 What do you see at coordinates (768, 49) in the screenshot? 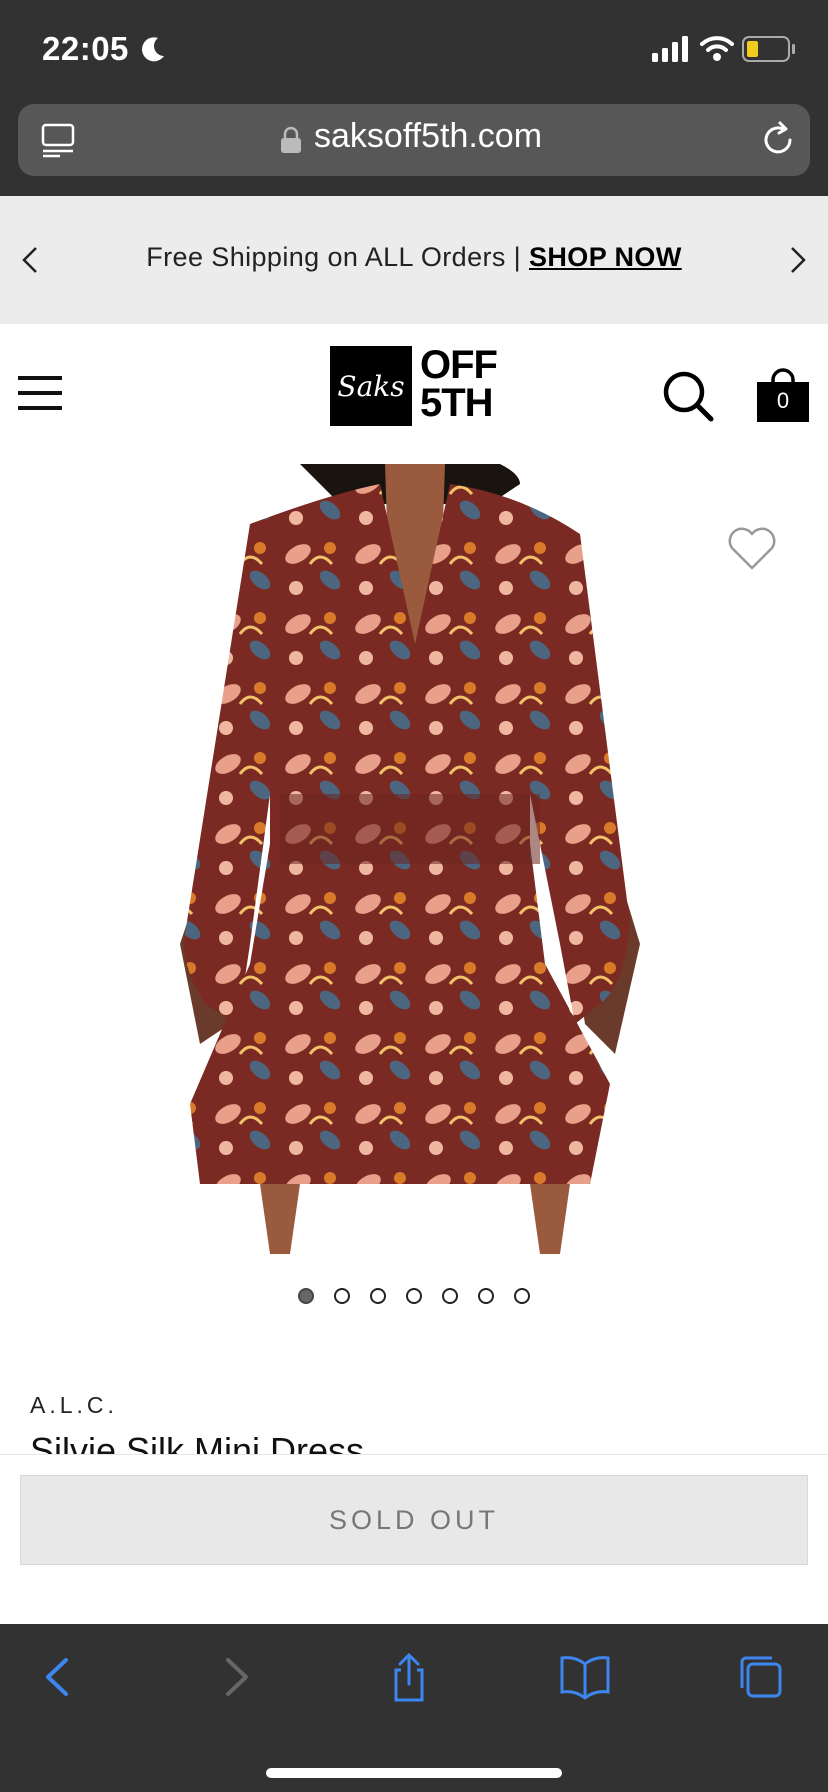
I see `battery-icon` at bounding box center [768, 49].